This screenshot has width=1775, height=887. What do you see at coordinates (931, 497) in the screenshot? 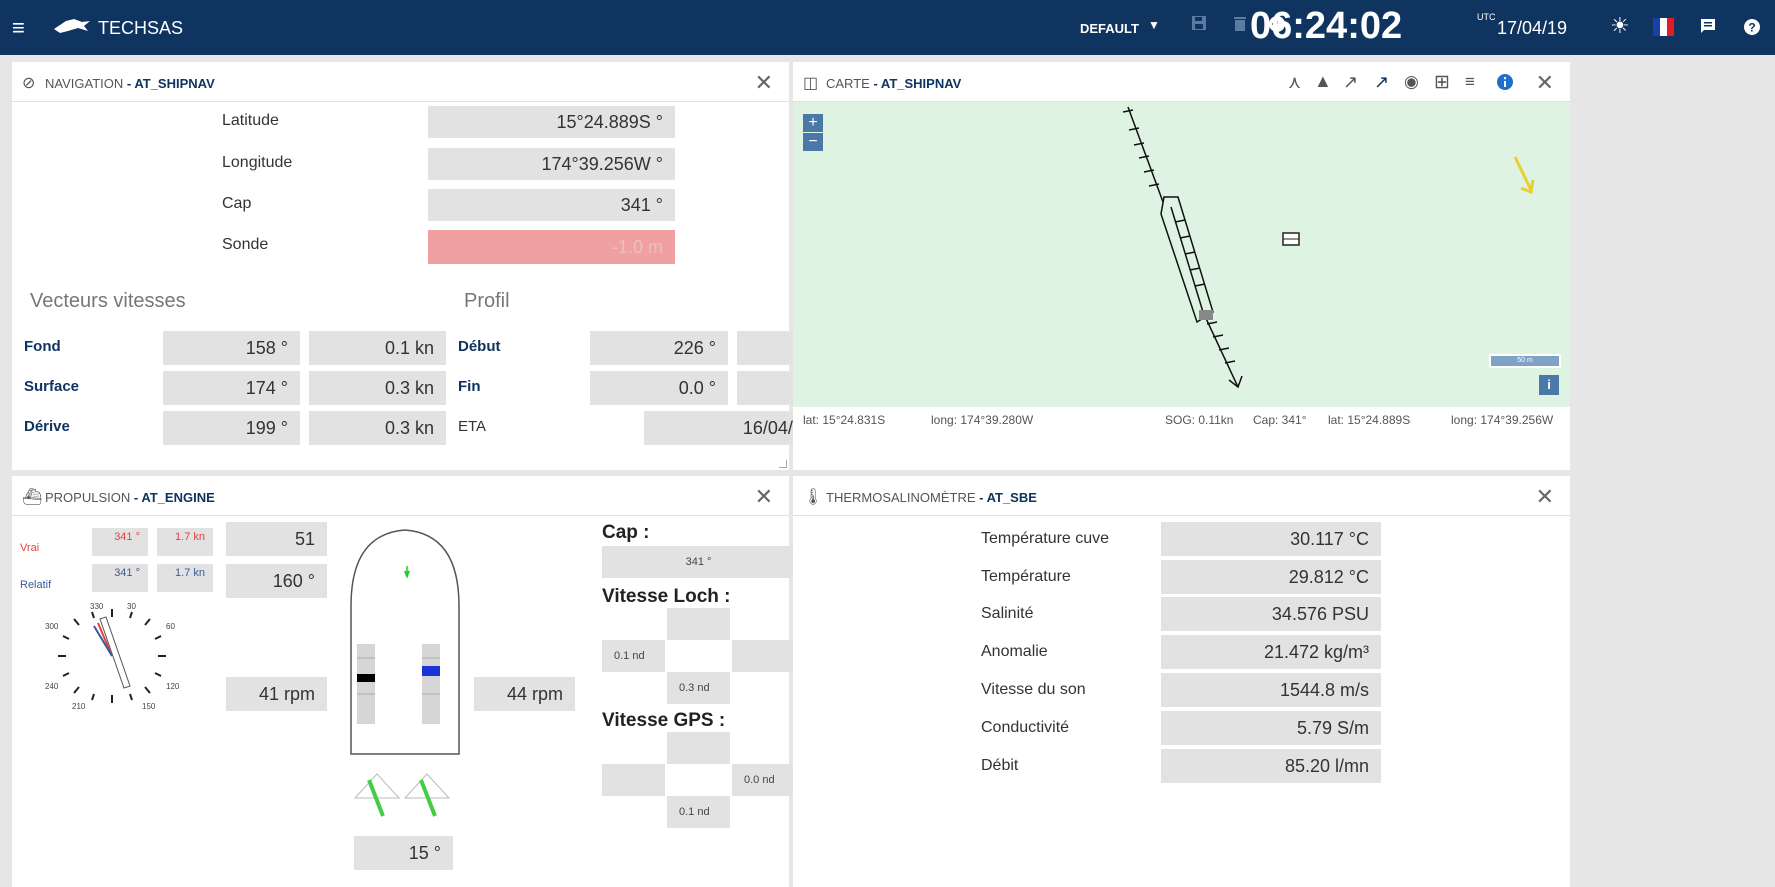
I see `thermo-title: THERMOSALINOMÈTRE - AT_SBE` at bounding box center [931, 497].